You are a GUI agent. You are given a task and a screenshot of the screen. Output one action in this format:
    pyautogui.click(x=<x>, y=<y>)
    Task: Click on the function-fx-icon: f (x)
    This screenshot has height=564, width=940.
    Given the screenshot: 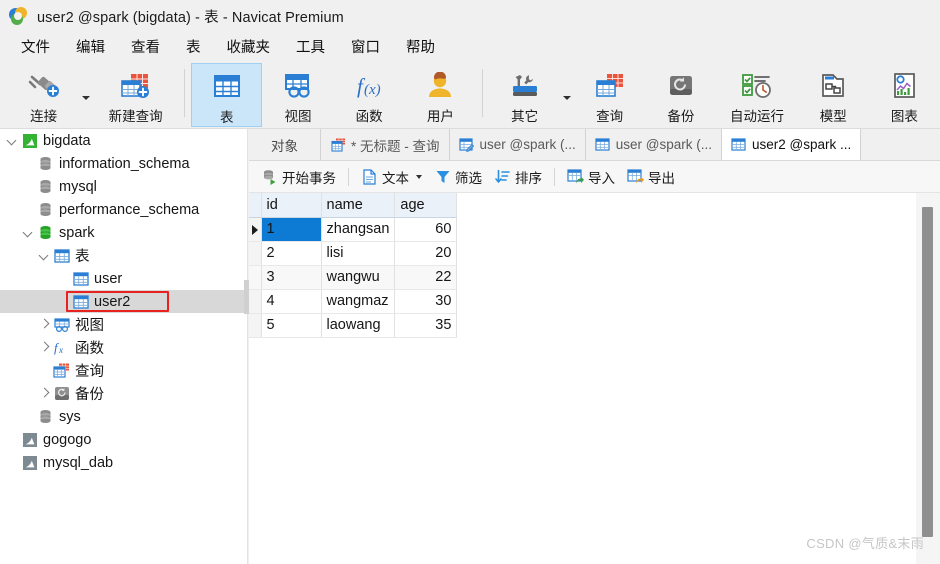 What is the action you would take?
    pyautogui.click(x=369, y=86)
    